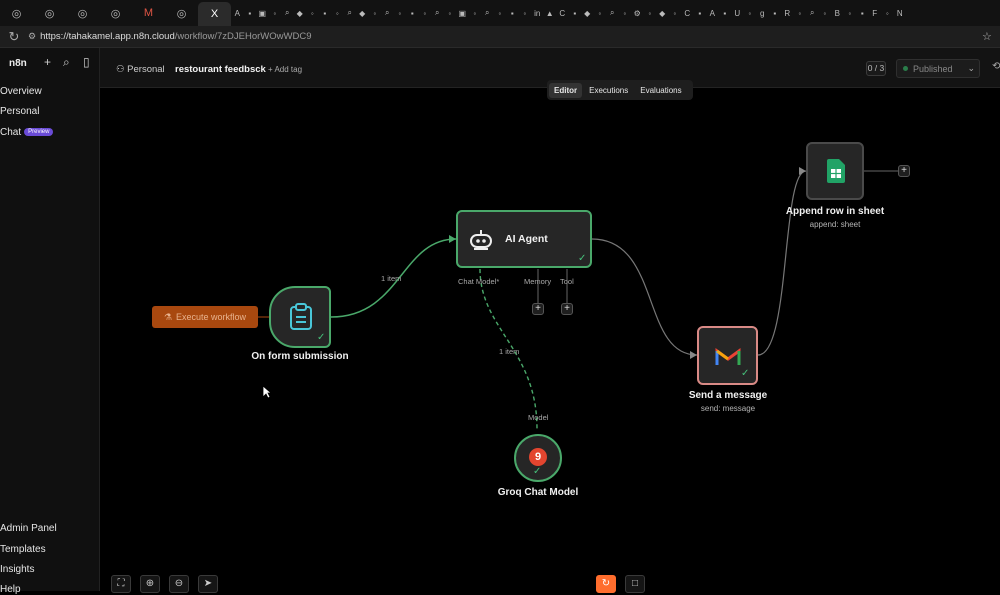  I want to click on zoom-out-button: ⊖, so click(179, 584).